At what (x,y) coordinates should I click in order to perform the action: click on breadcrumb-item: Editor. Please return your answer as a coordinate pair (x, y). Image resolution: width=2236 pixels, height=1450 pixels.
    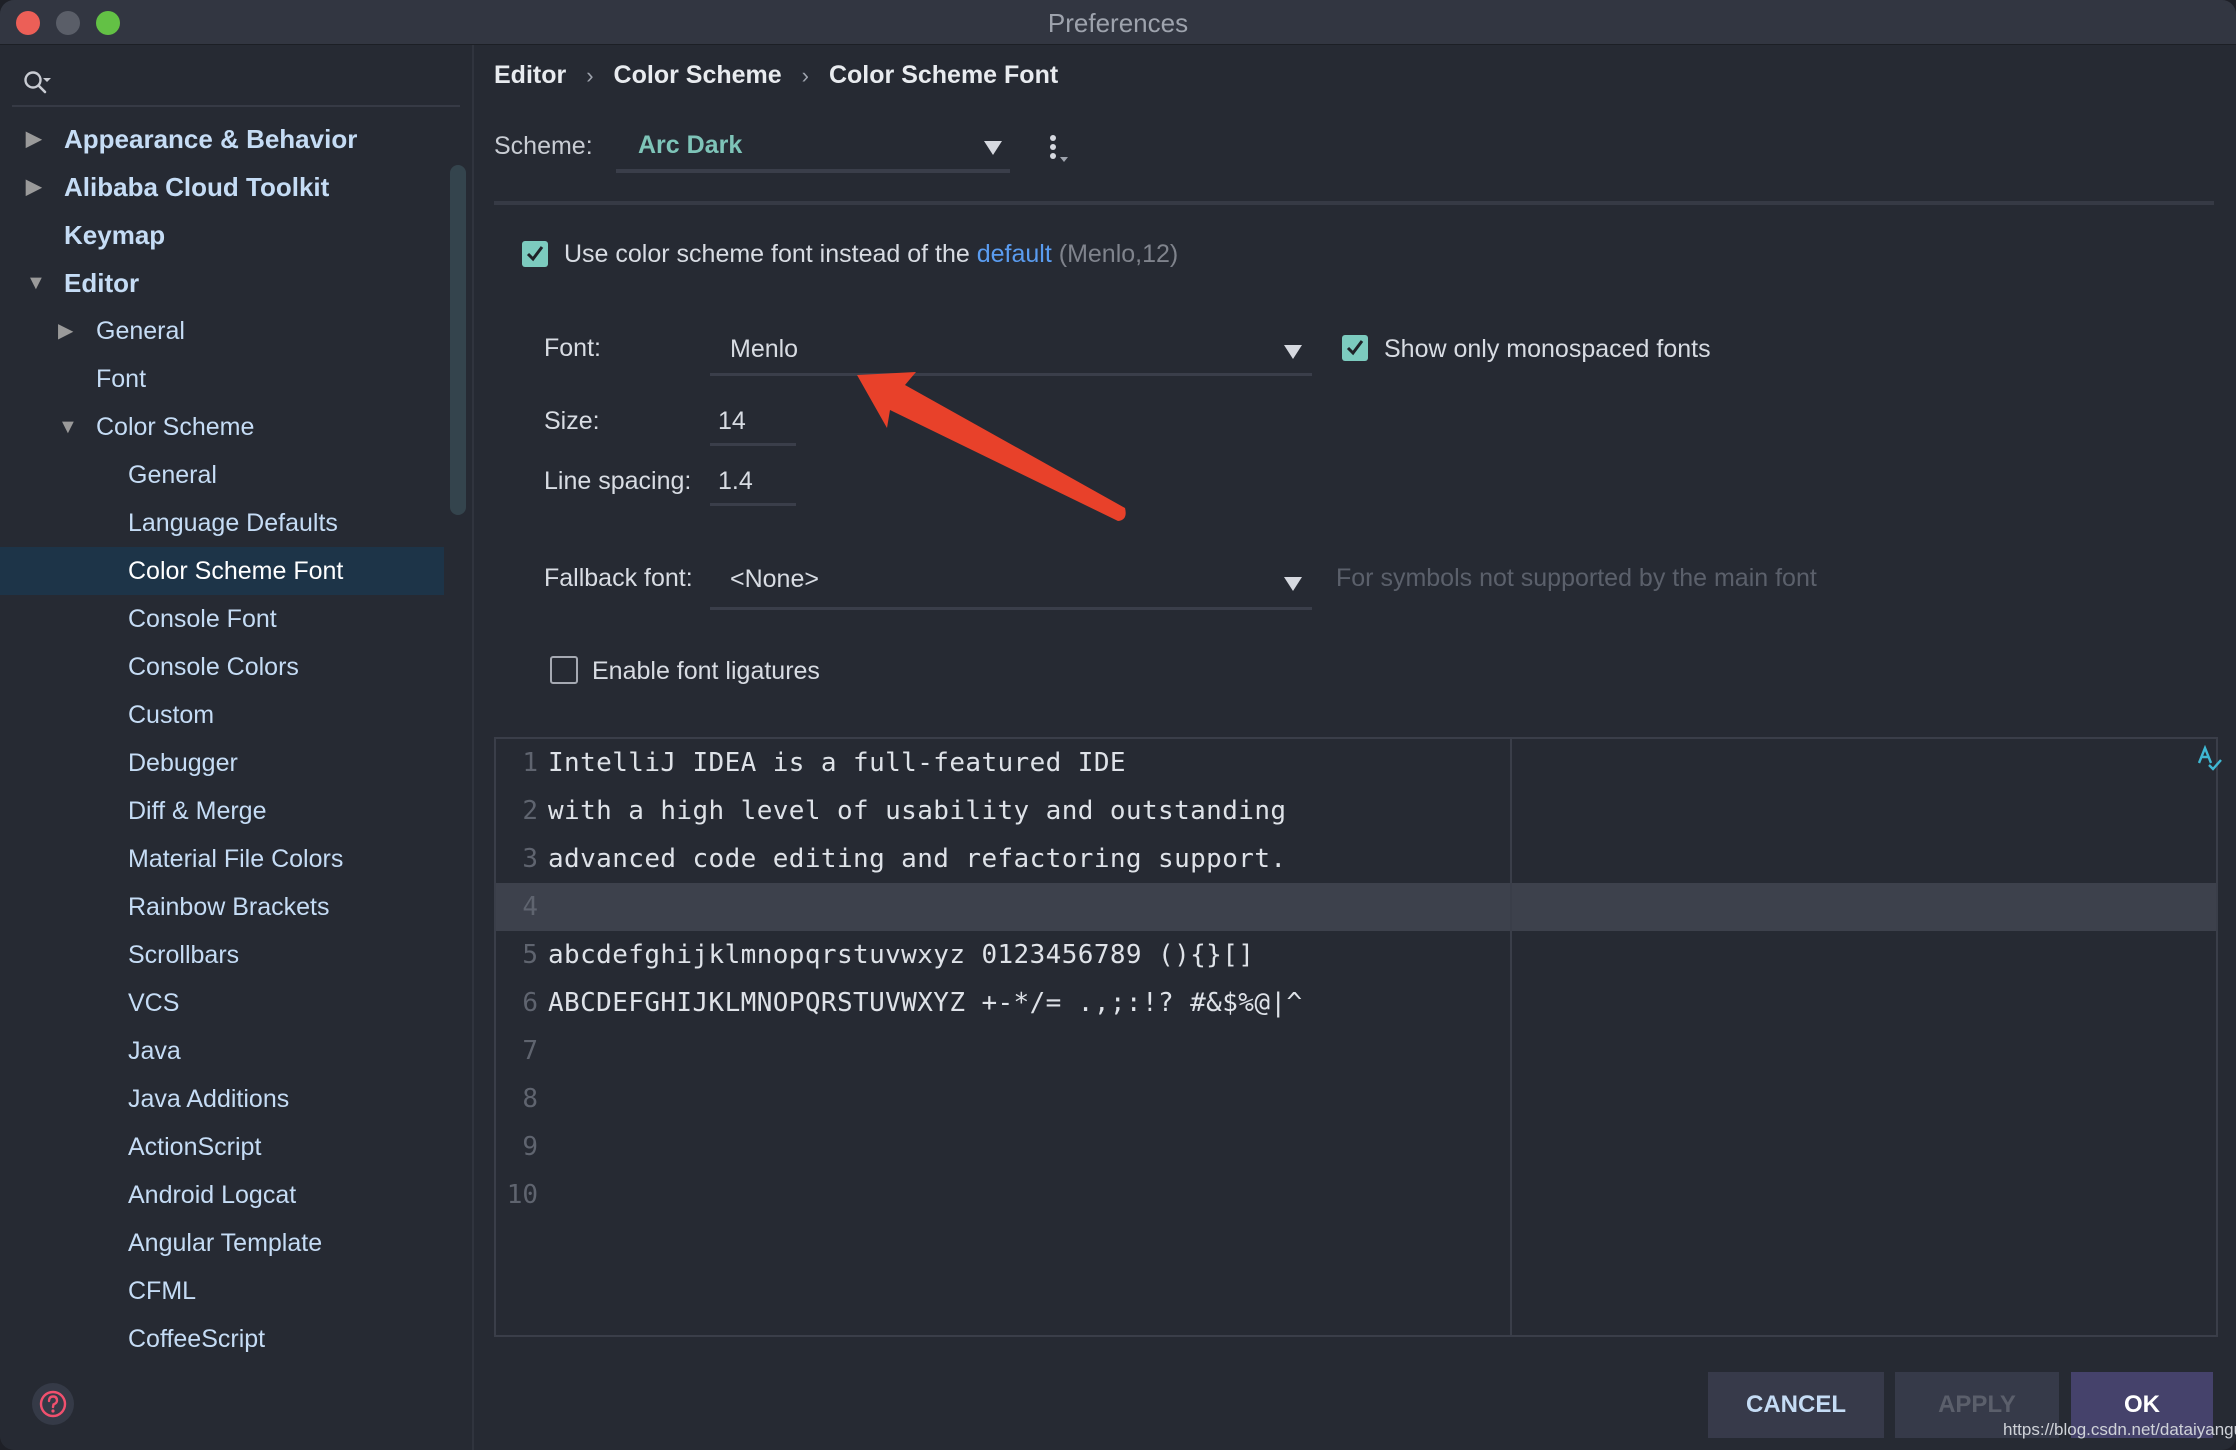
    Looking at the image, I should click on (530, 75).